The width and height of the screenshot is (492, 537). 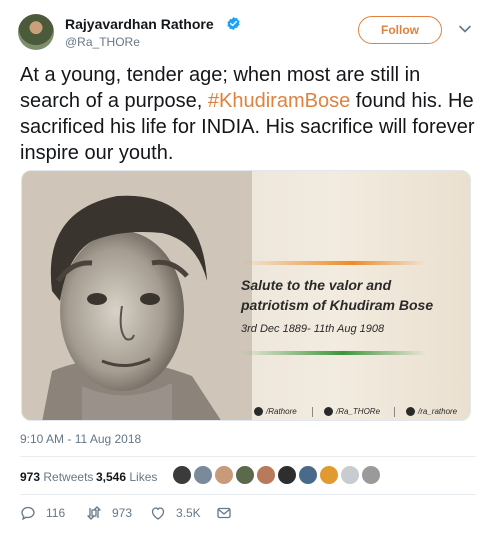 What do you see at coordinates (328, 412) in the screenshot?
I see `twitter-icon` at bounding box center [328, 412].